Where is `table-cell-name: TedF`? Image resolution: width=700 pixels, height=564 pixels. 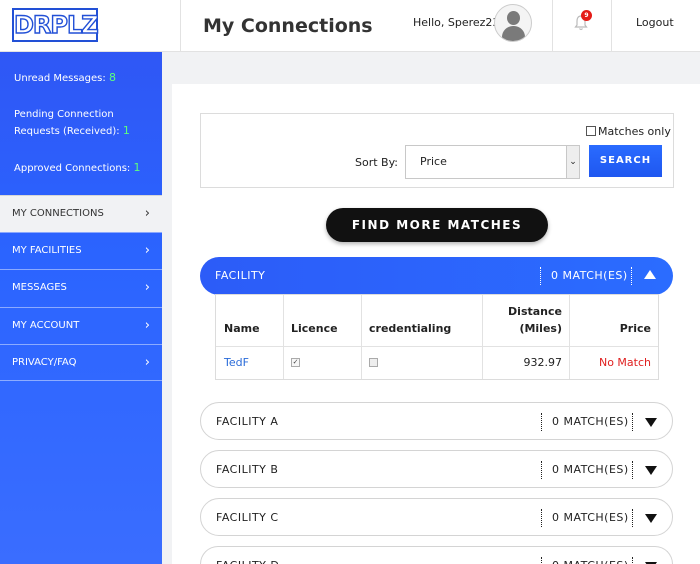
table-cell-name: TedF is located at coordinates (236, 362).